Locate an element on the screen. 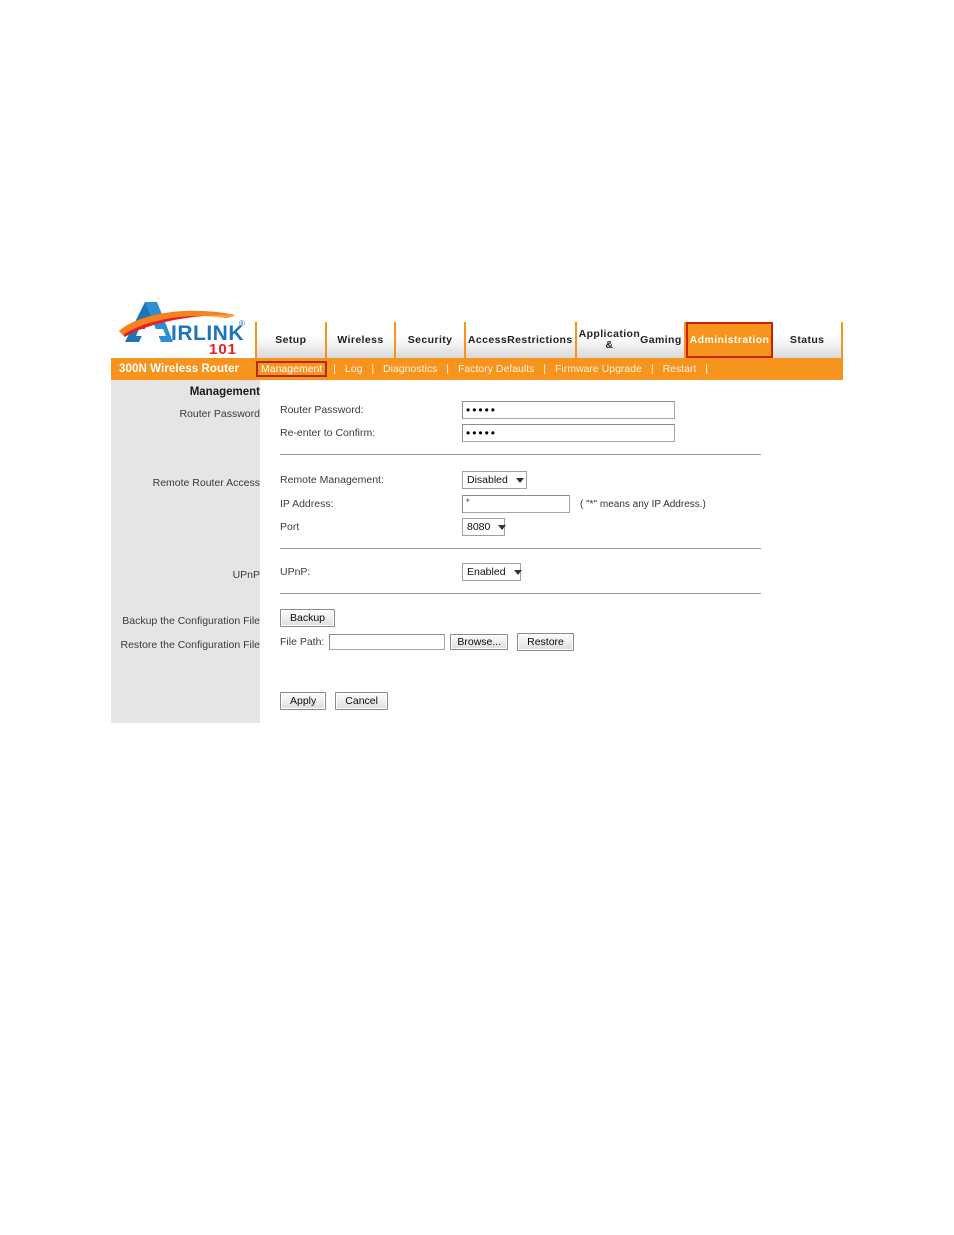 The height and width of the screenshot is (1235, 954). sidebar-item-backup-config: Backup the Configuration File is located at coordinates (191, 621).